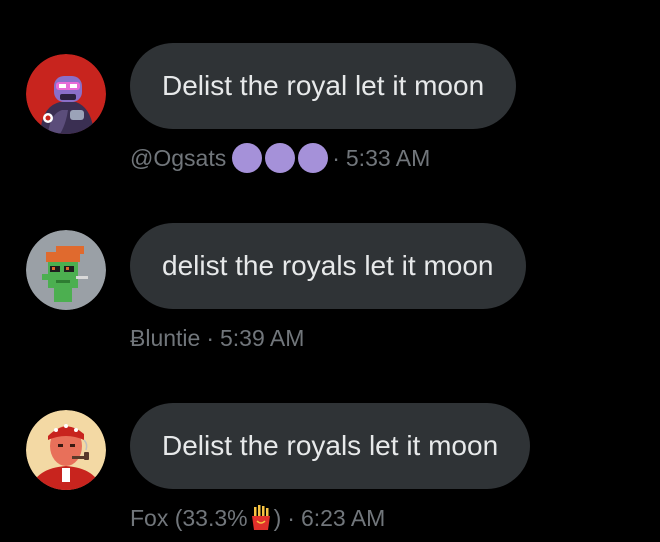  What do you see at coordinates (66, 450) in the screenshot?
I see `bandana-smoker-avatar-icon` at bounding box center [66, 450].